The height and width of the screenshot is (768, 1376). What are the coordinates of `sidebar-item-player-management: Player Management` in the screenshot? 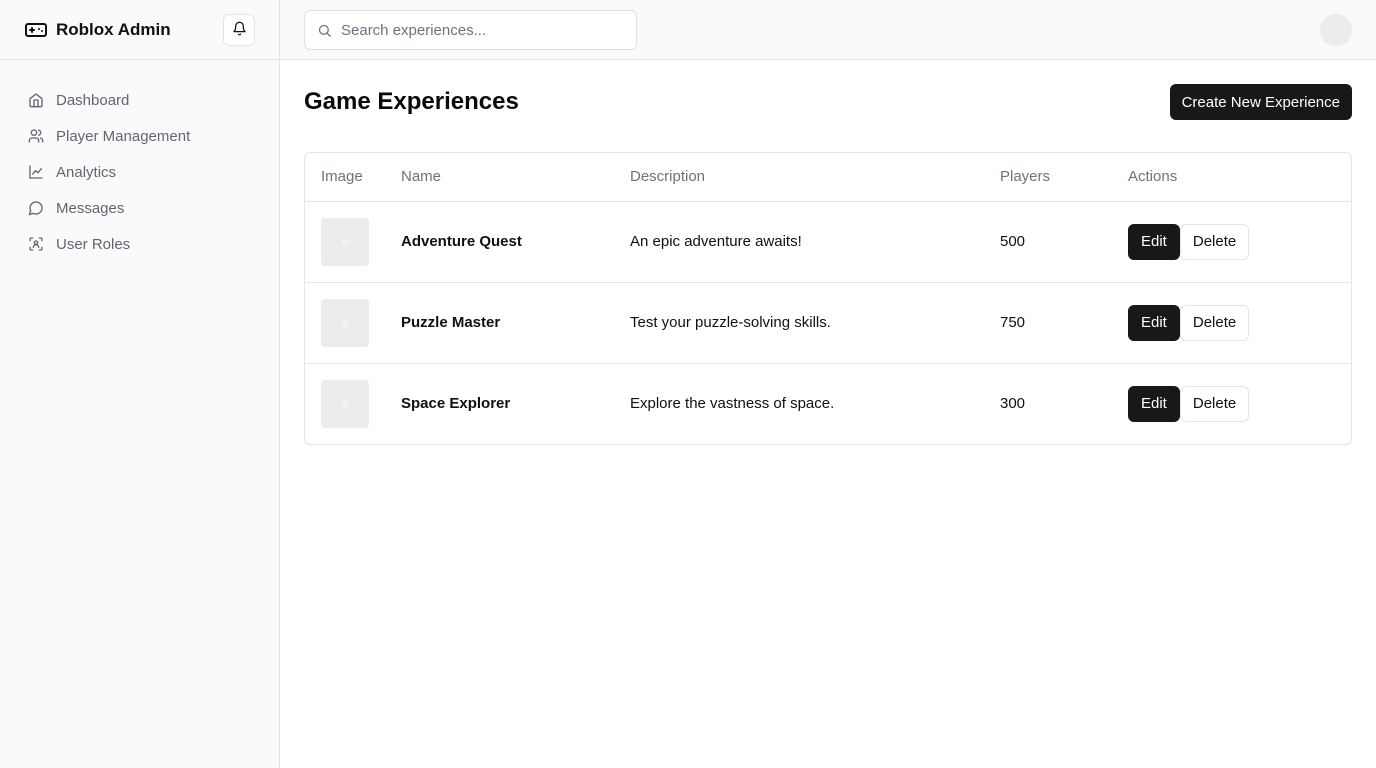 It's located at (139, 136).